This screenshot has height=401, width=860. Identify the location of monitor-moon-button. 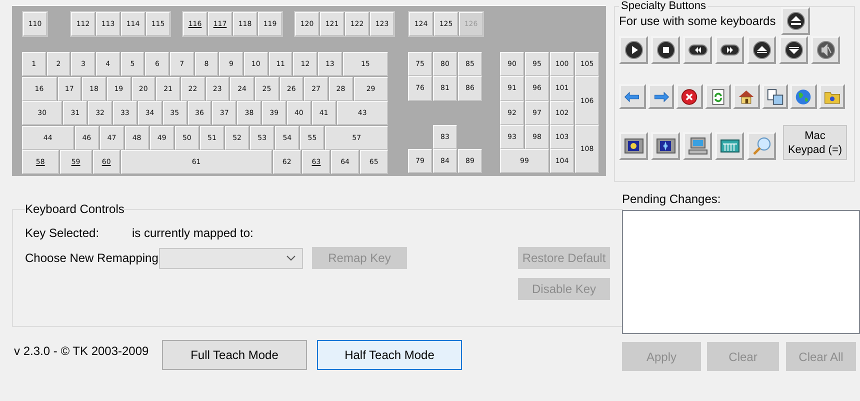
(633, 146).